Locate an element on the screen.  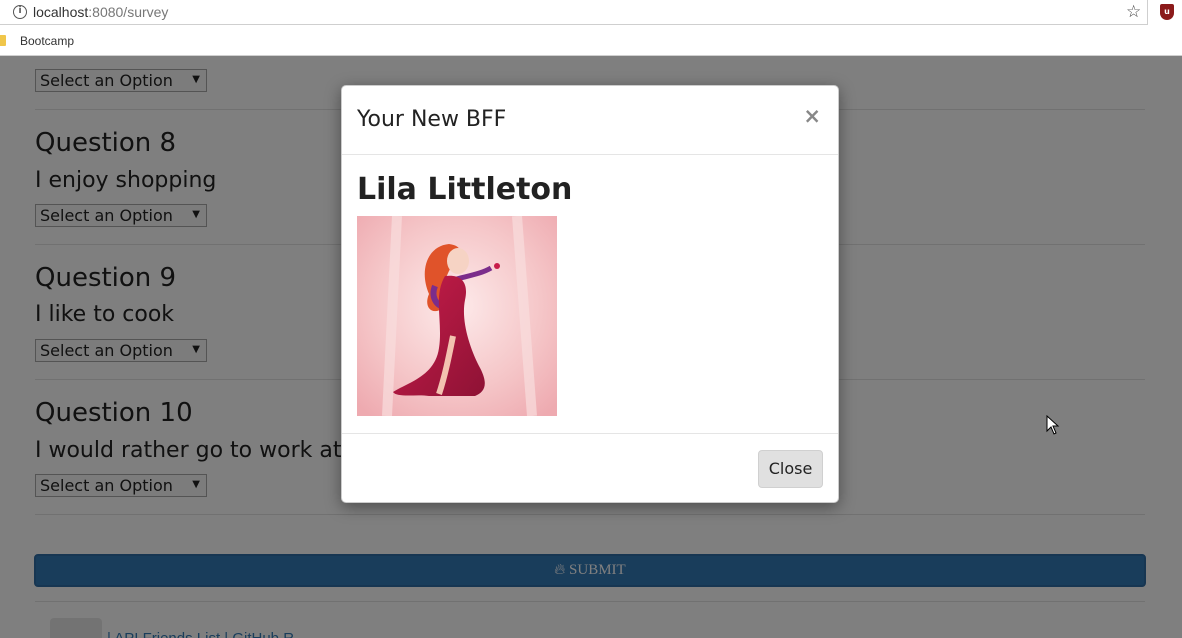
mouse-cursor-icon is located at coordinates (1053, 425).